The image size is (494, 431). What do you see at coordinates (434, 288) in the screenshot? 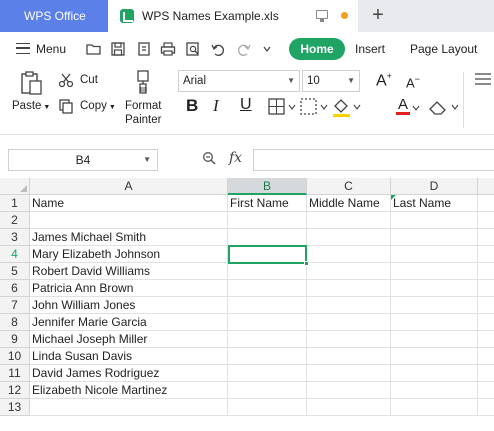
I see `cell-d6` at bounding box center [434, 288].